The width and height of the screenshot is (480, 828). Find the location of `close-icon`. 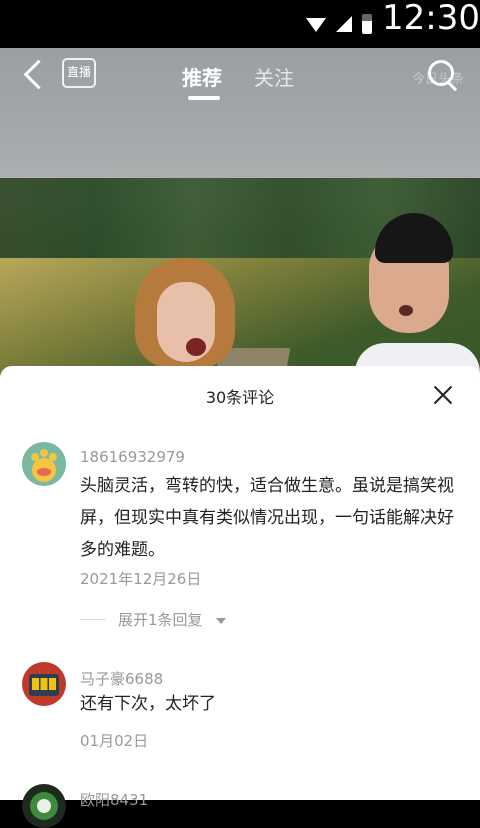

close-icon is located at coordinates (443, 395).